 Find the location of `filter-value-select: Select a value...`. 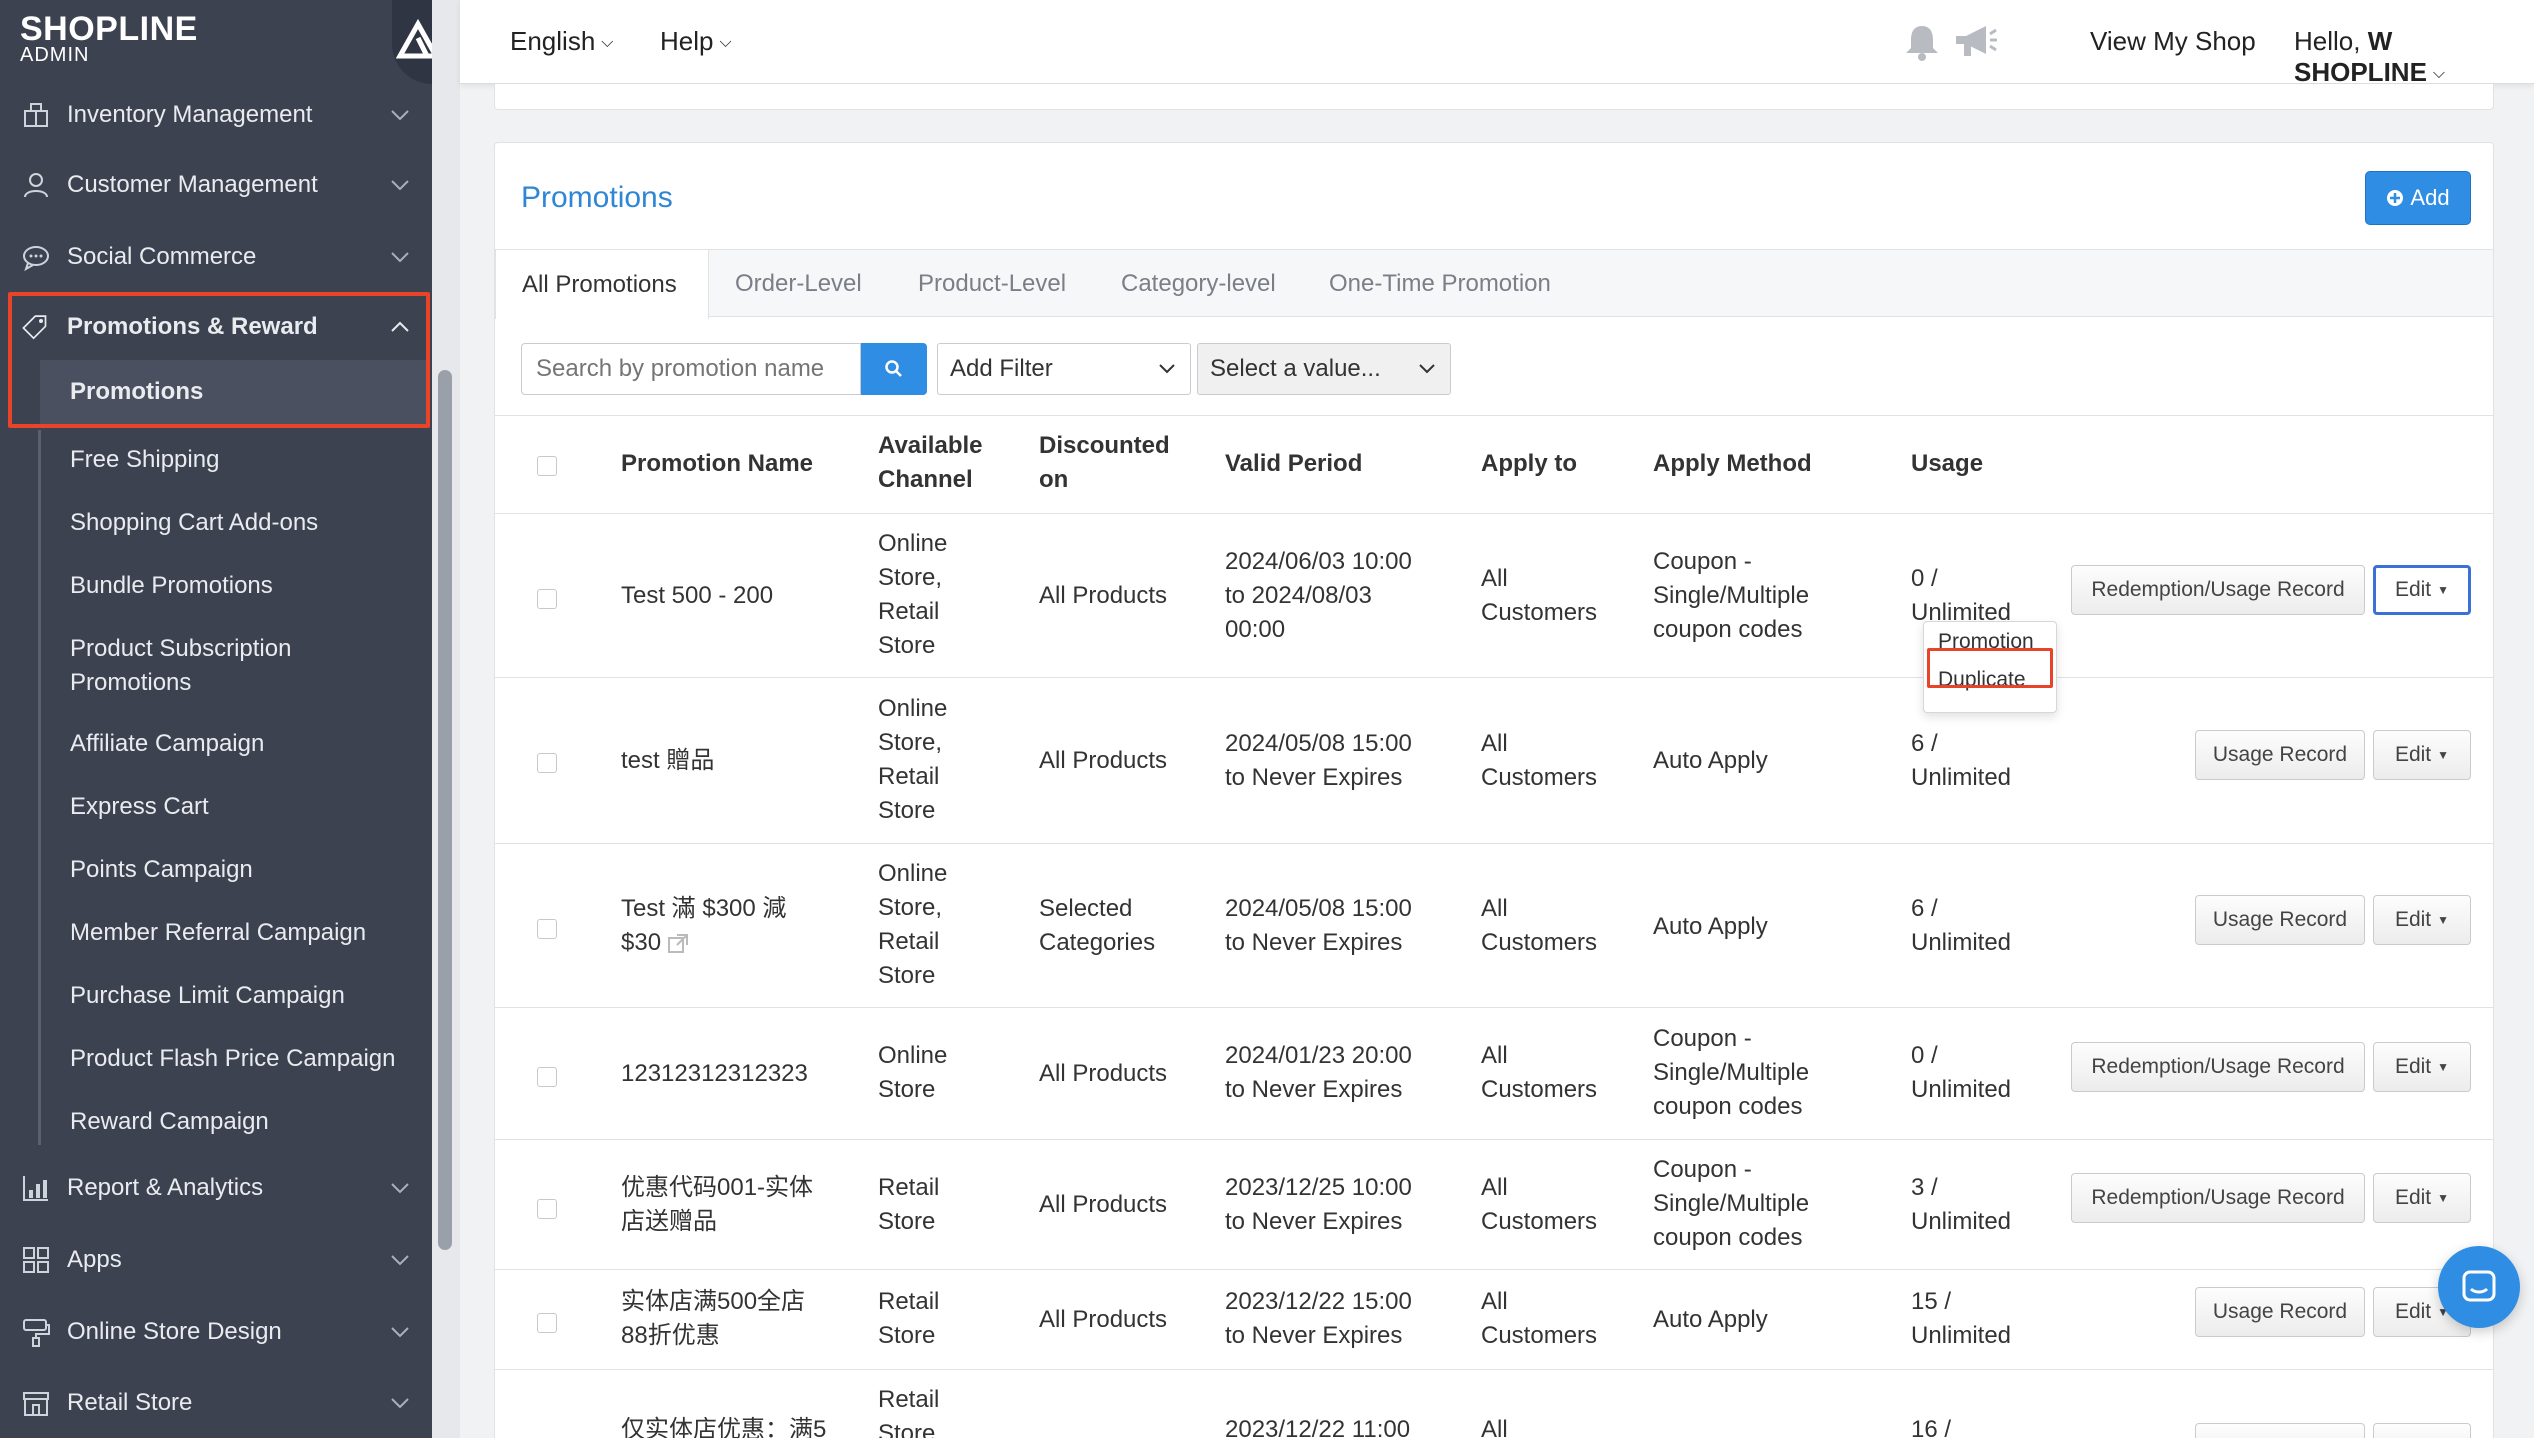

filter-value-select: Select a value... is located at coordinates (1324, 369).